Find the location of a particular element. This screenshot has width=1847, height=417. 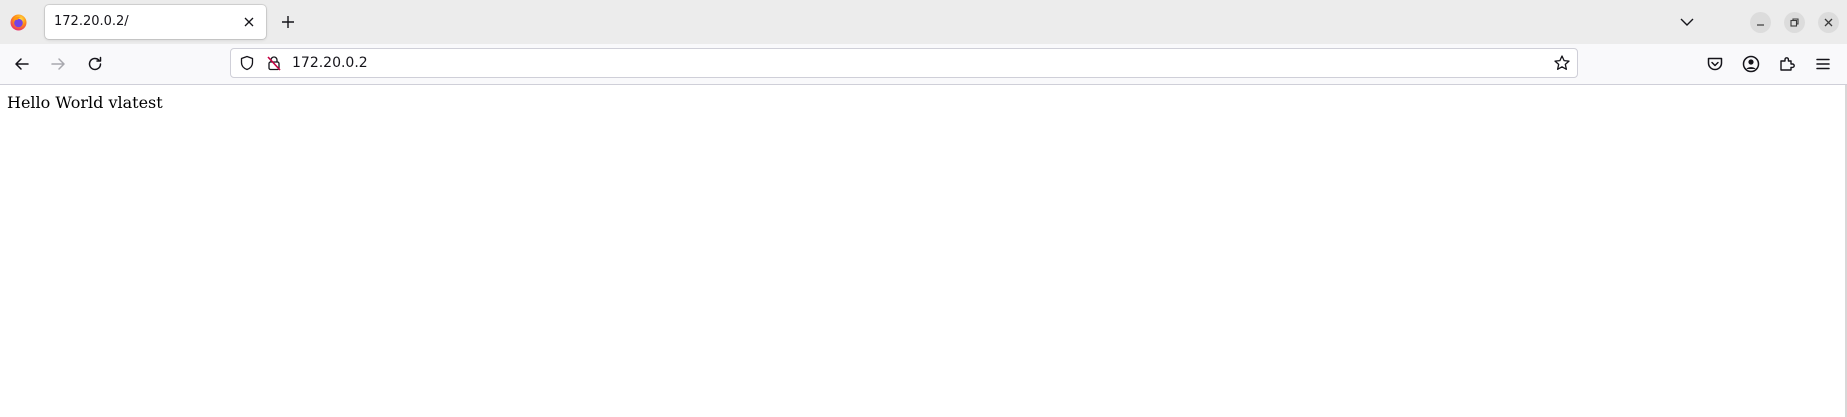

insecure-lock-icon is located at coordinates (274, 63).